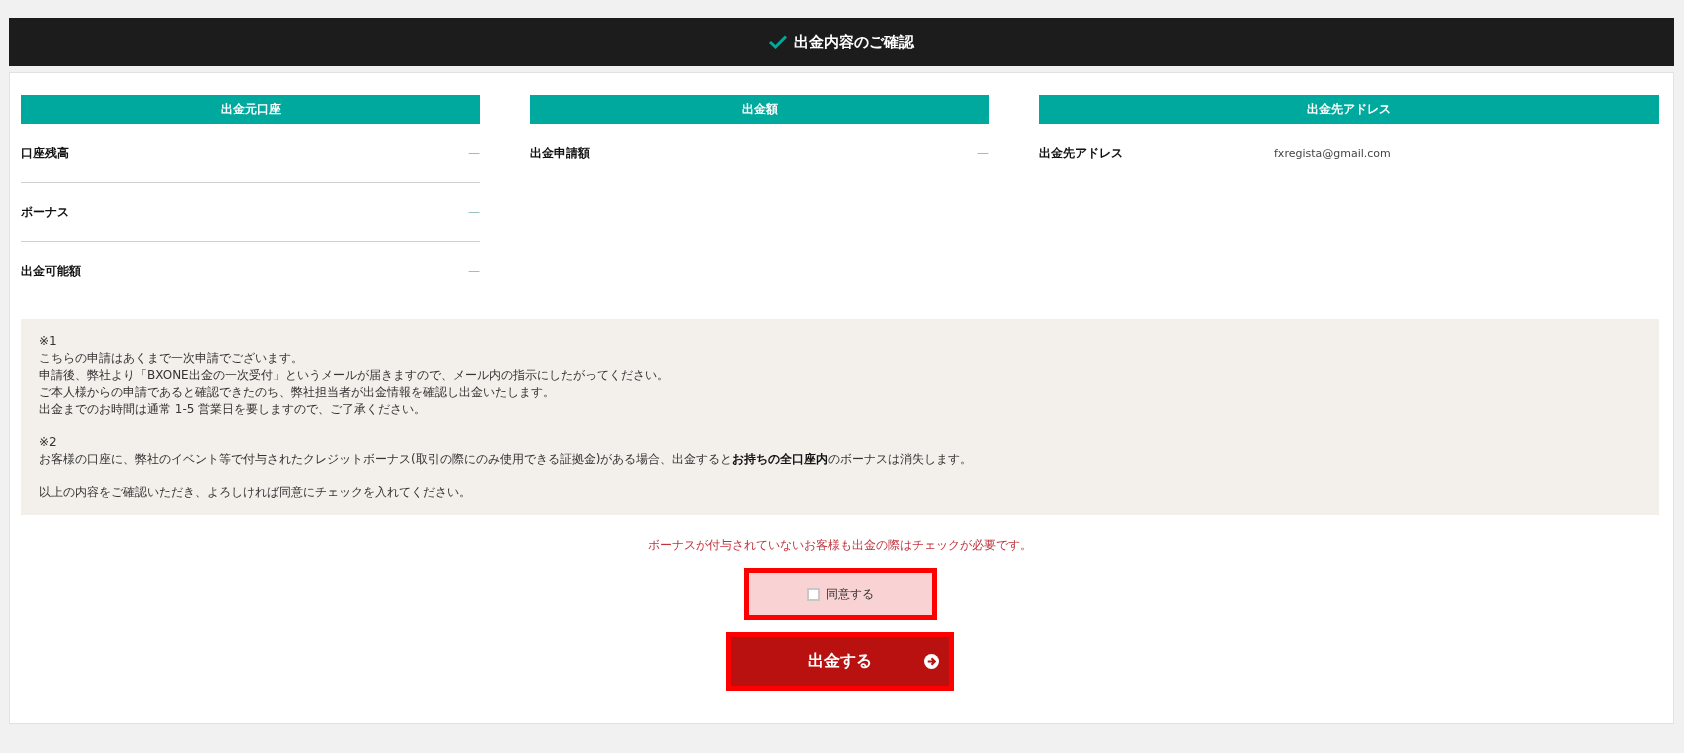 This screenshot has width=1684, height=753. What do you see at coordinates (560, 153) in the screenshot?
I see `field-label: 出金申請額` at bounding box center [560, 153].